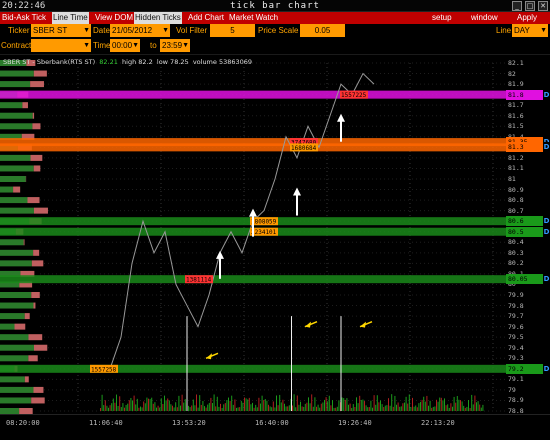 The width and height of the screenshot is (550, 440). I want to click on price-tick-label: 79.4, so click(516, 347).